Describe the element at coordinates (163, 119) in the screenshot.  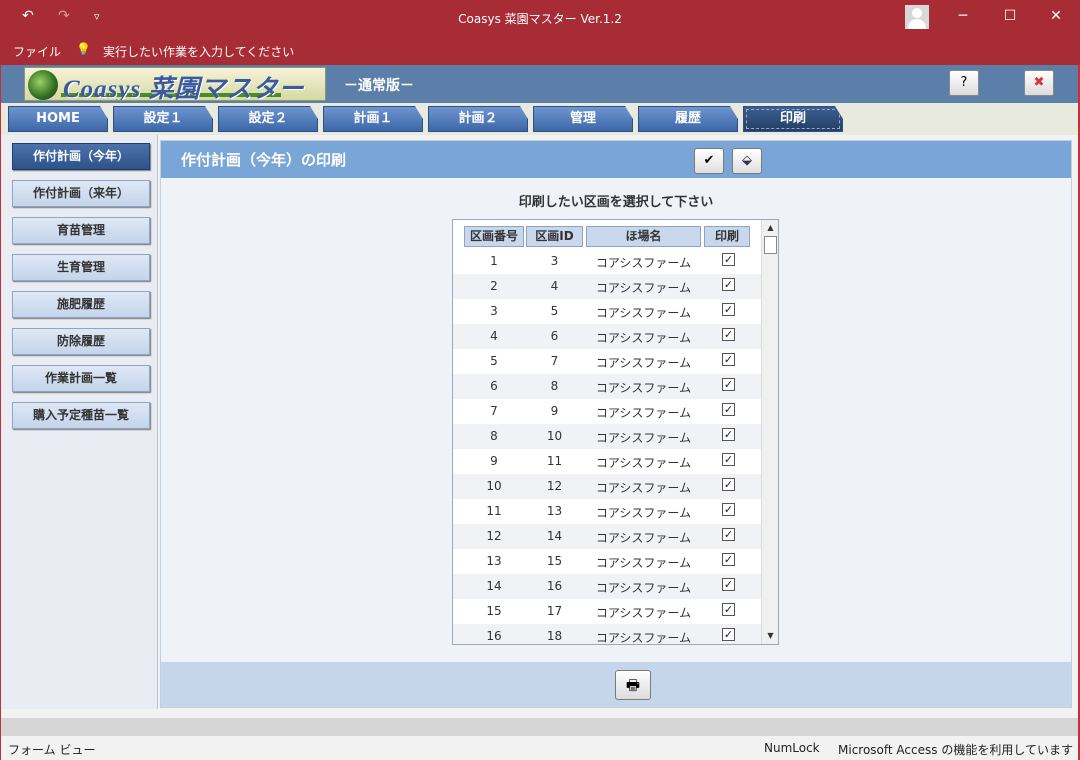
I see `tab-settings-1: 設定１` at that location.